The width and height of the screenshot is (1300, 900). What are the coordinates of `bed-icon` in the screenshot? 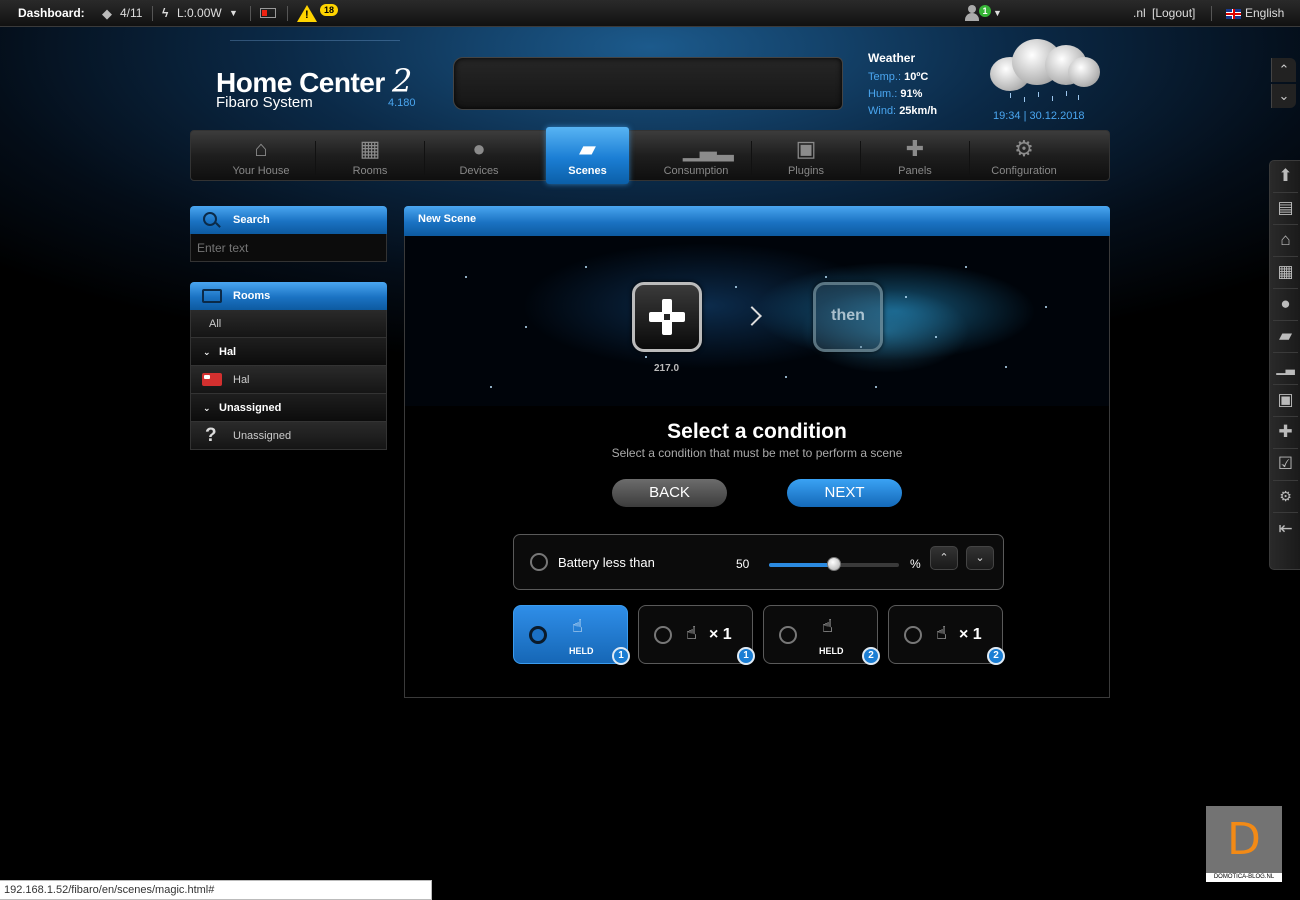 It's located at (212, 379).